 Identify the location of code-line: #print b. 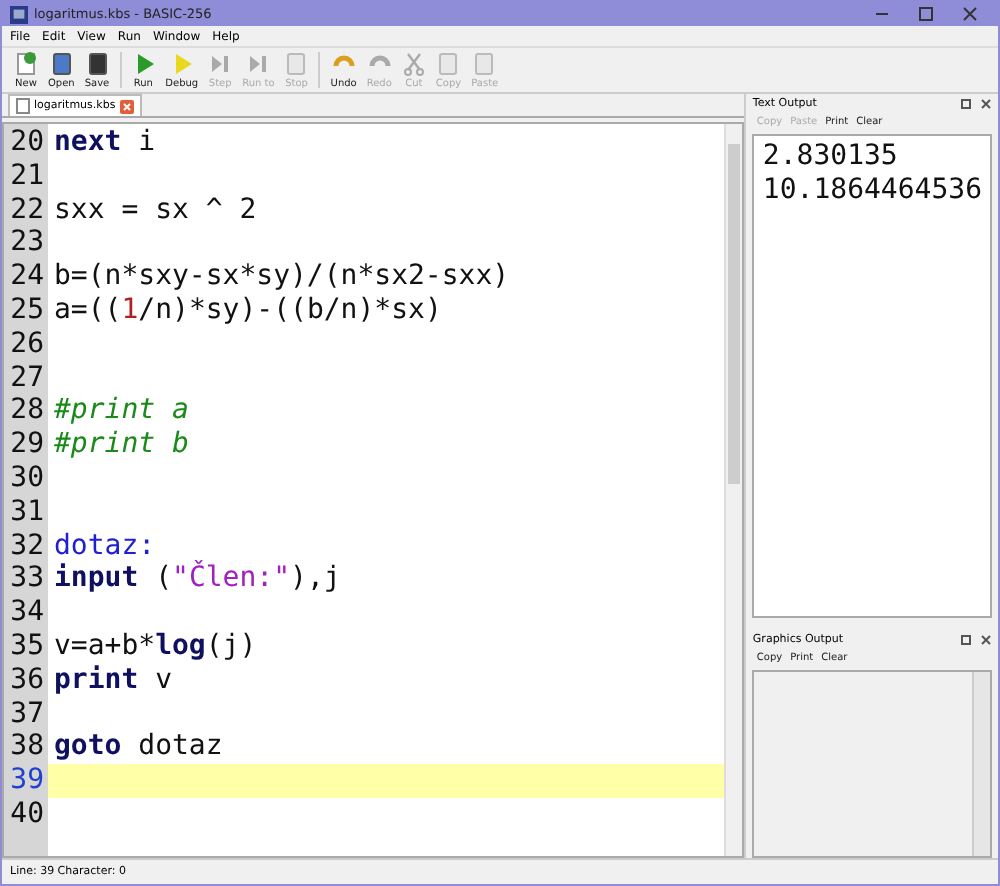
(120, 445).